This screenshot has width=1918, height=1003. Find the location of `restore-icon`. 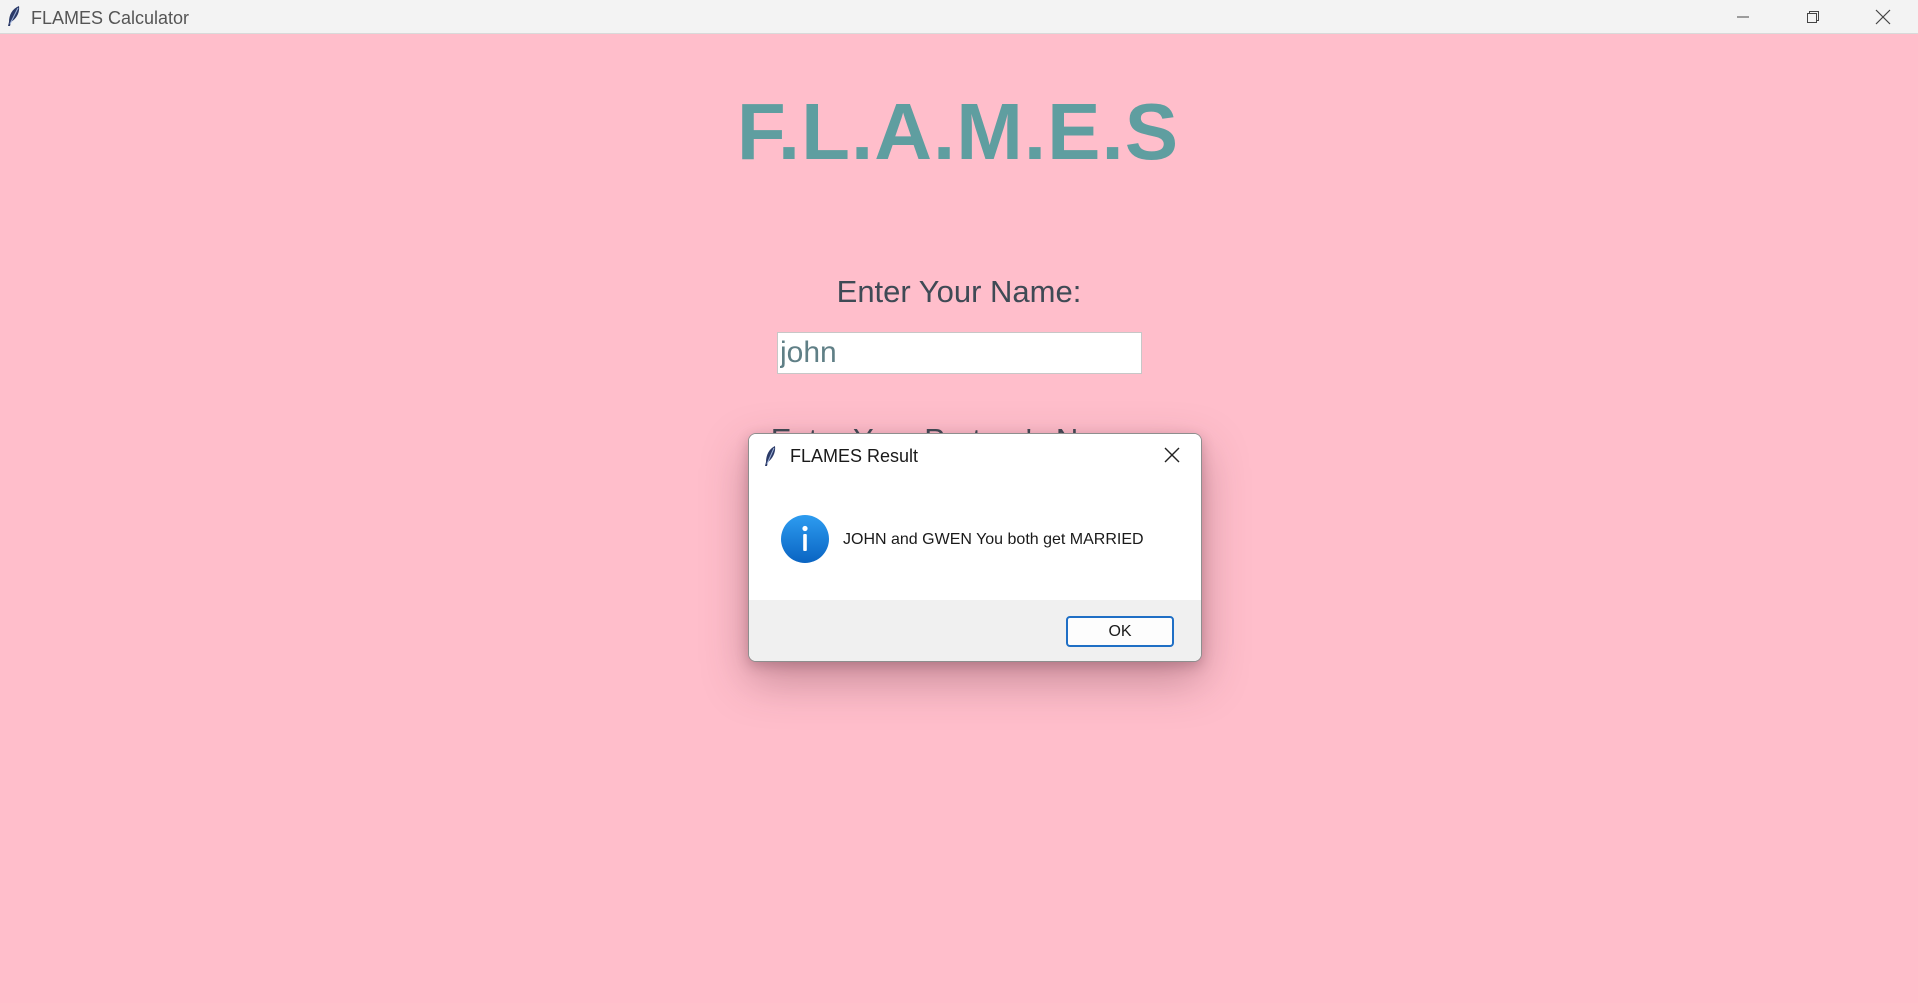

restore-icon is located at coordinates (1813, 17).